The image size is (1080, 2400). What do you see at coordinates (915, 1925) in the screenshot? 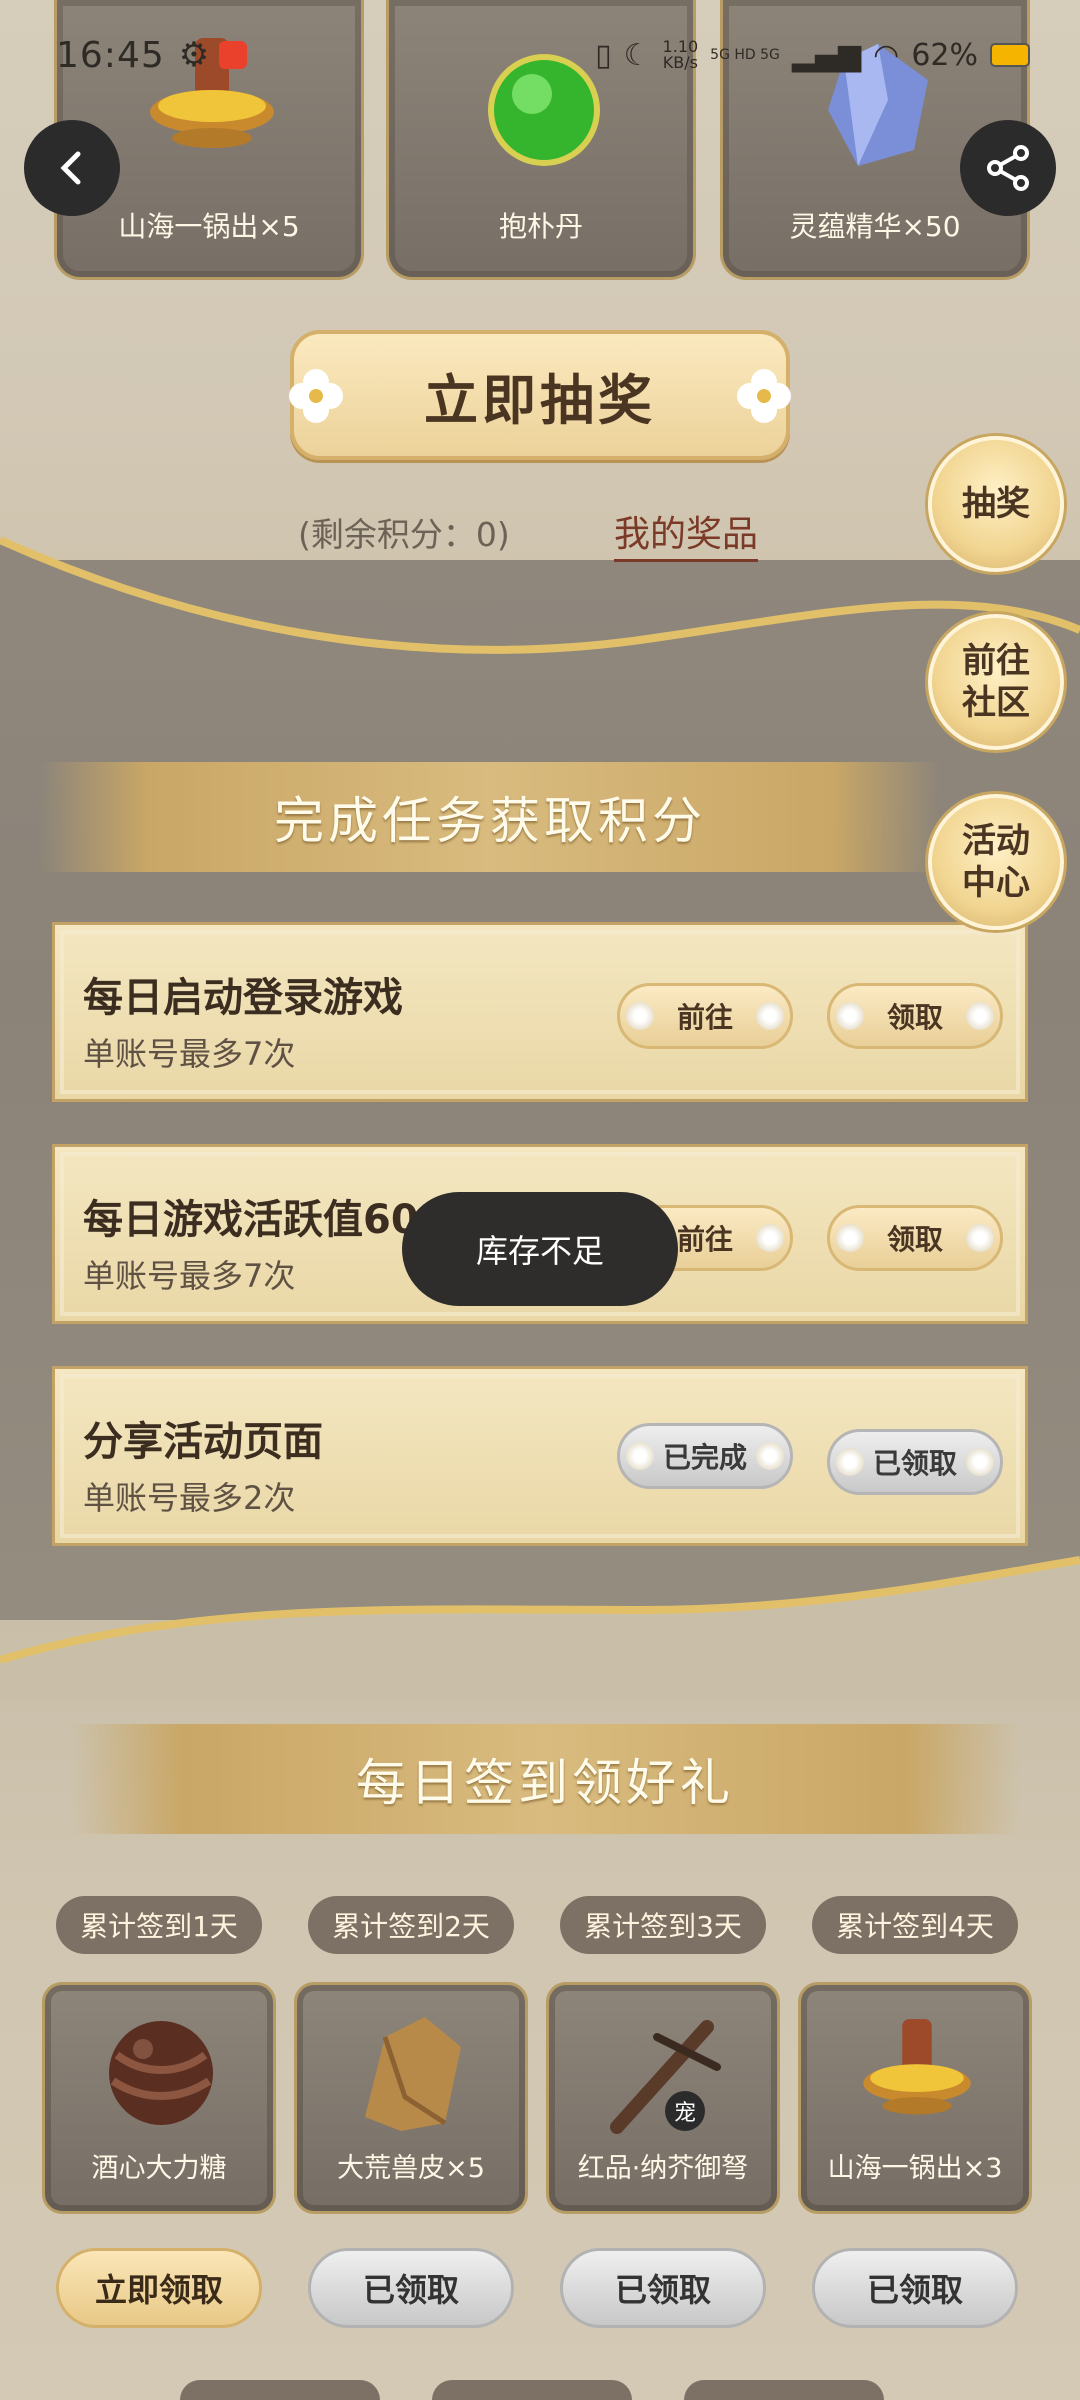
I see `day-tag: 累计签到4天` at bounding box center [915, 1925].